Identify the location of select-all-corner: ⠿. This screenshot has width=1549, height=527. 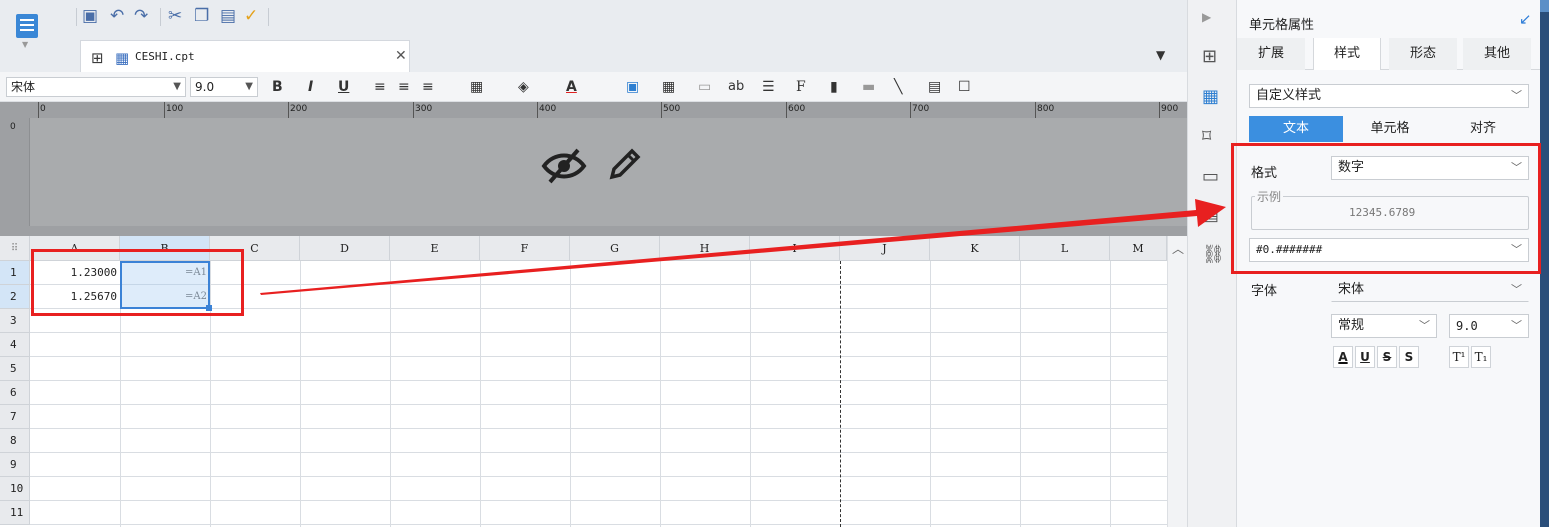
(15, 248).